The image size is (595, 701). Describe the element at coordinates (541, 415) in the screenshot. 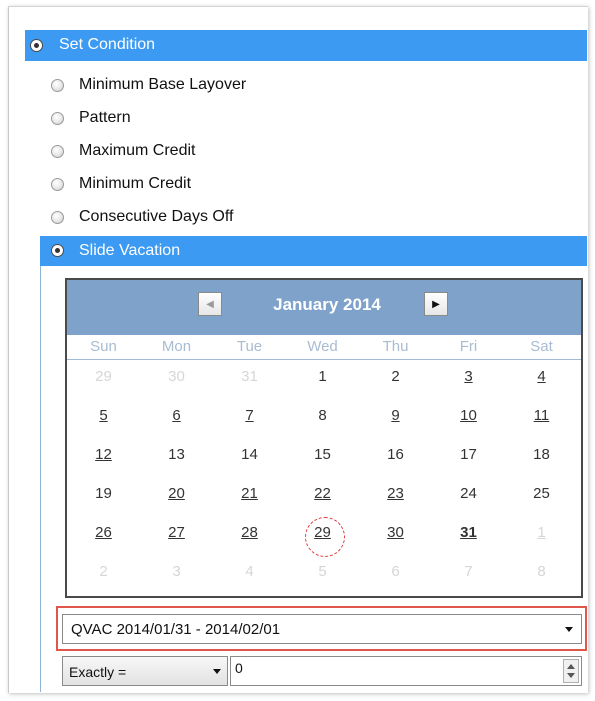

I see `calendar-day: 11` at that location.